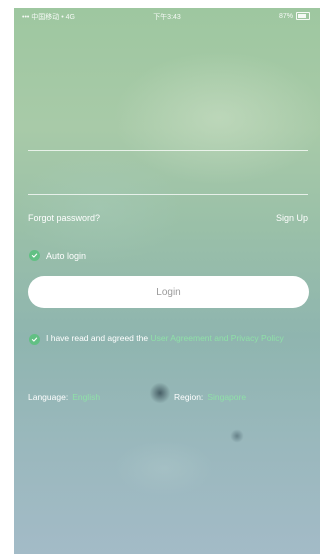  I want to click on region-selector: Region: Singapore, so click(210, 397).